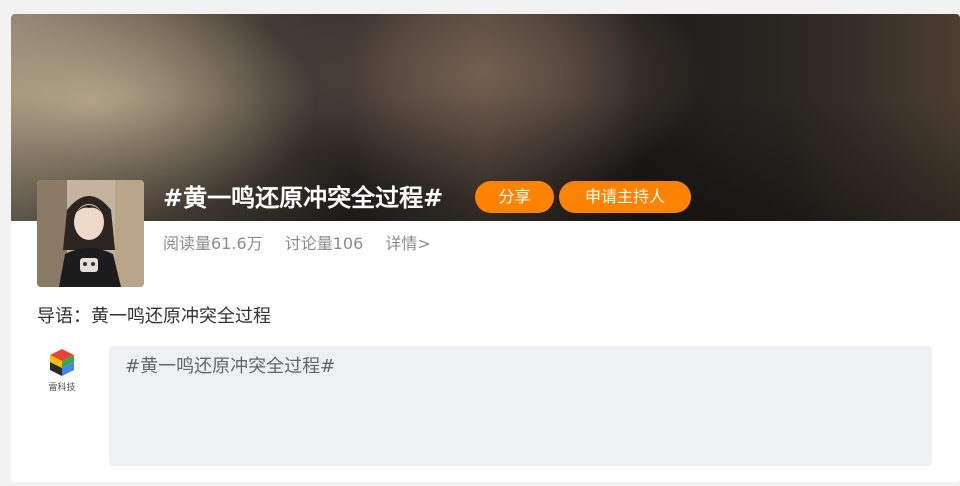  Describe the element at coordinates (324, 243) in the screenshot. I see `discussion-count: 讨论量106` at that location.